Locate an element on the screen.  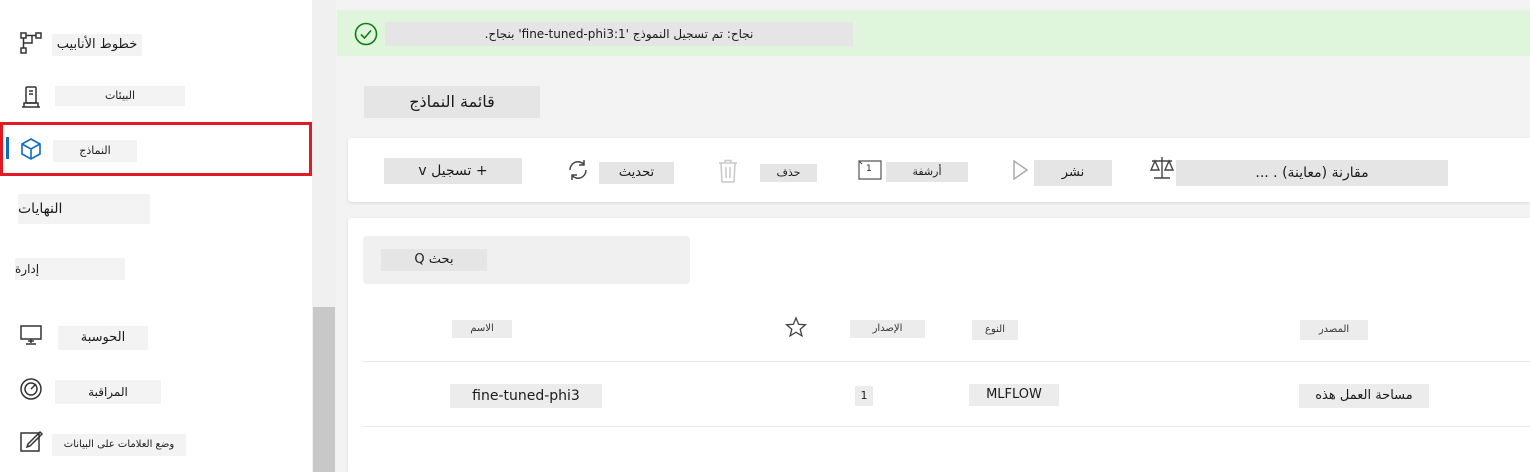
refresh-button: تحديث is located at coordinates (619, 170).